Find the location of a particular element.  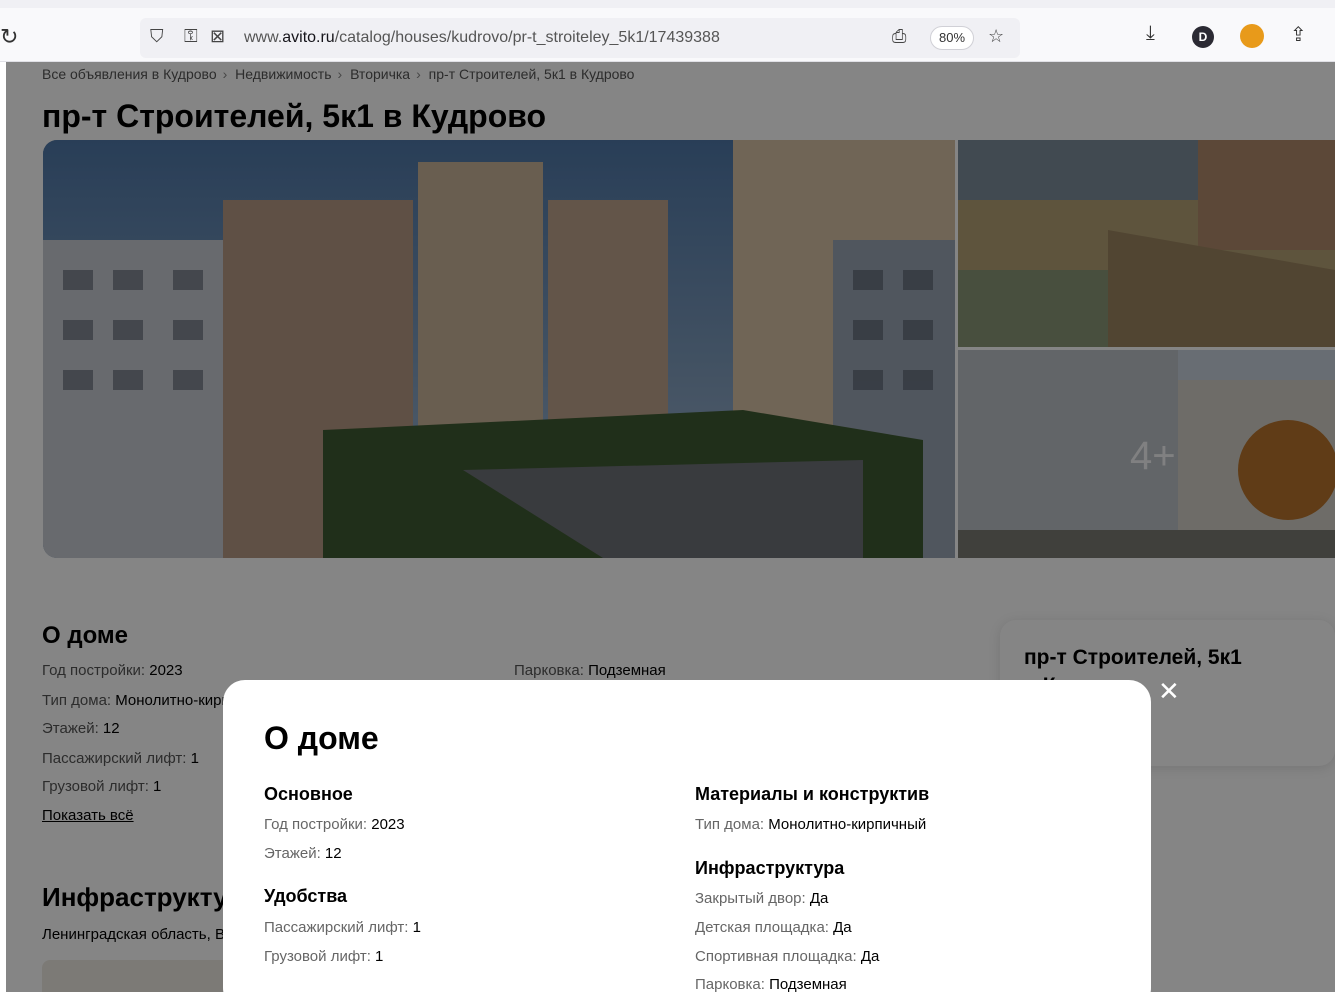

save-page-icon: ⎙ is located at coordinates (899, 36).